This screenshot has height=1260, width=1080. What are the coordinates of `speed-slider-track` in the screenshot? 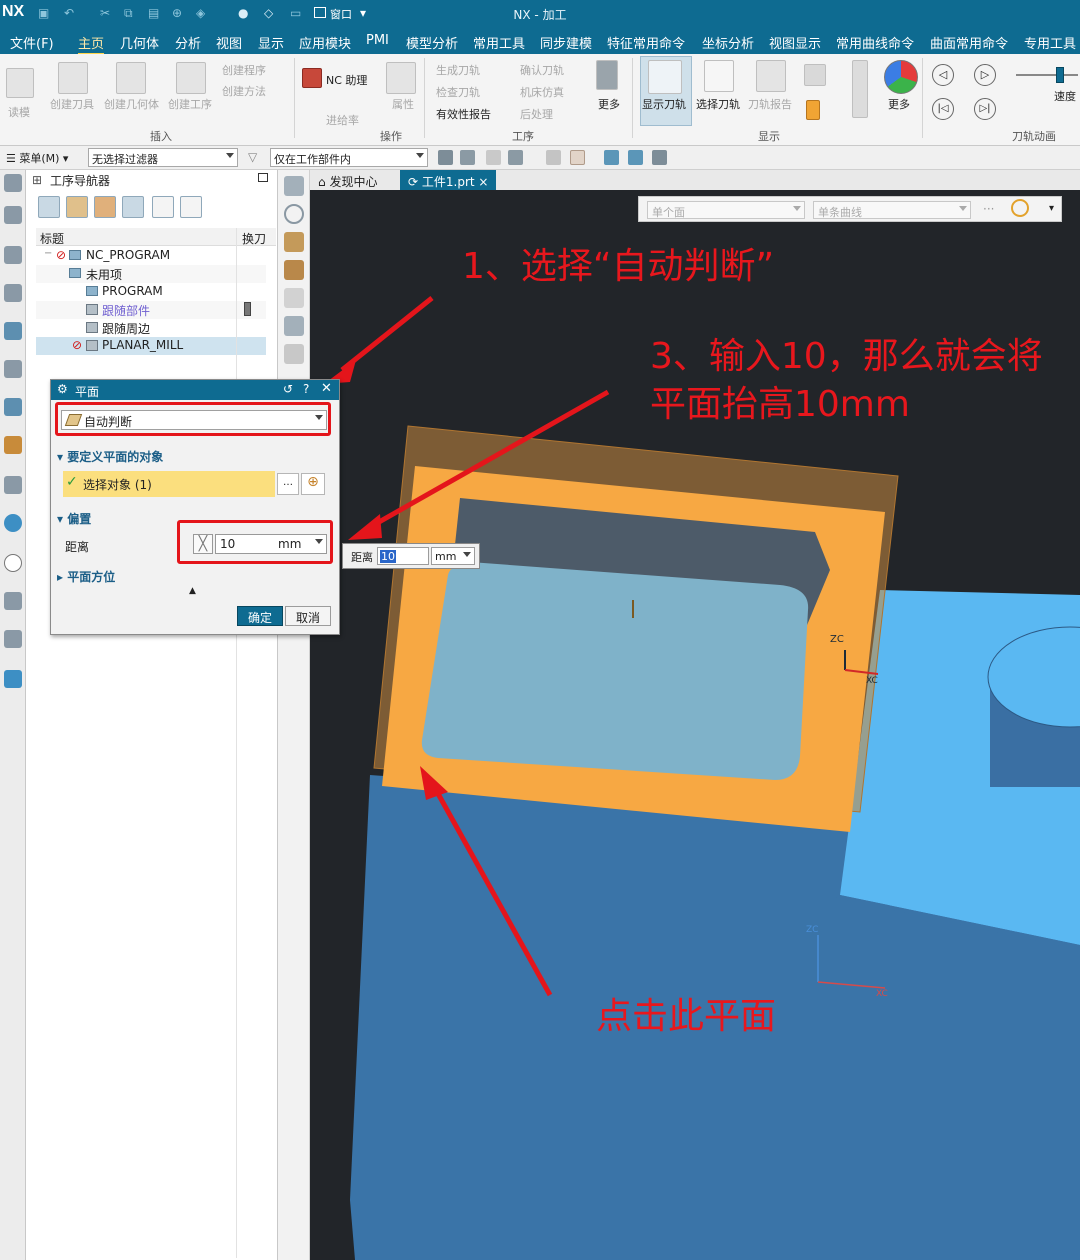 It's located at (1047, 75).